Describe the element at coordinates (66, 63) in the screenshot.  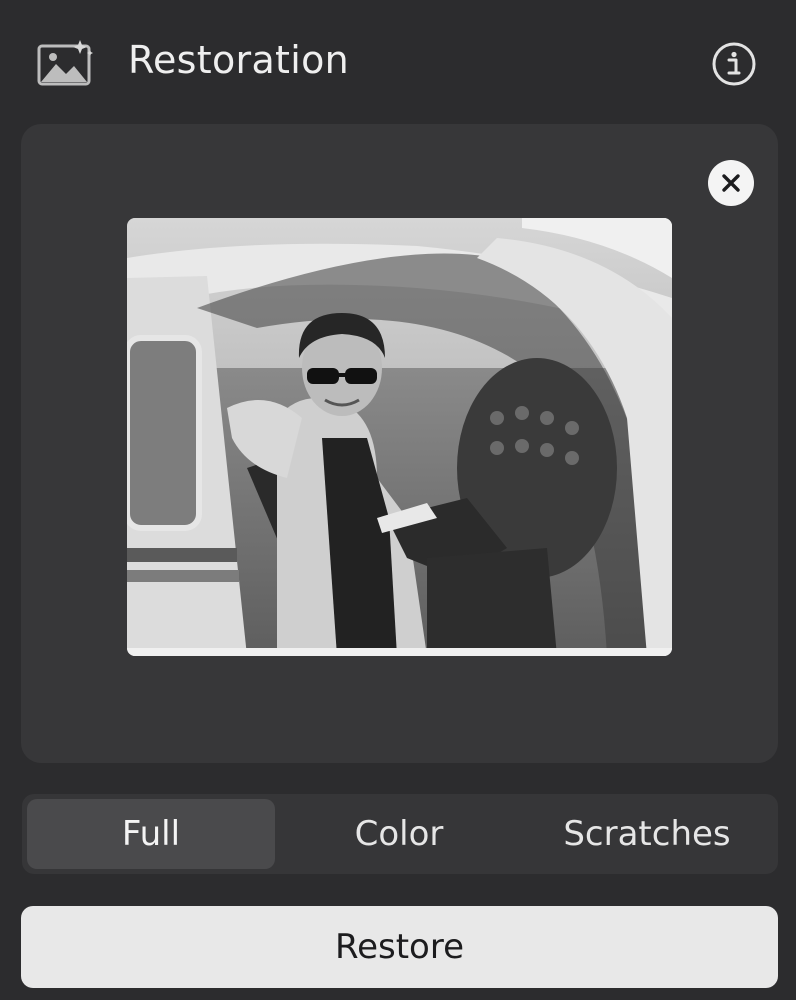
I see `photo-sparkle-icon` at that location.